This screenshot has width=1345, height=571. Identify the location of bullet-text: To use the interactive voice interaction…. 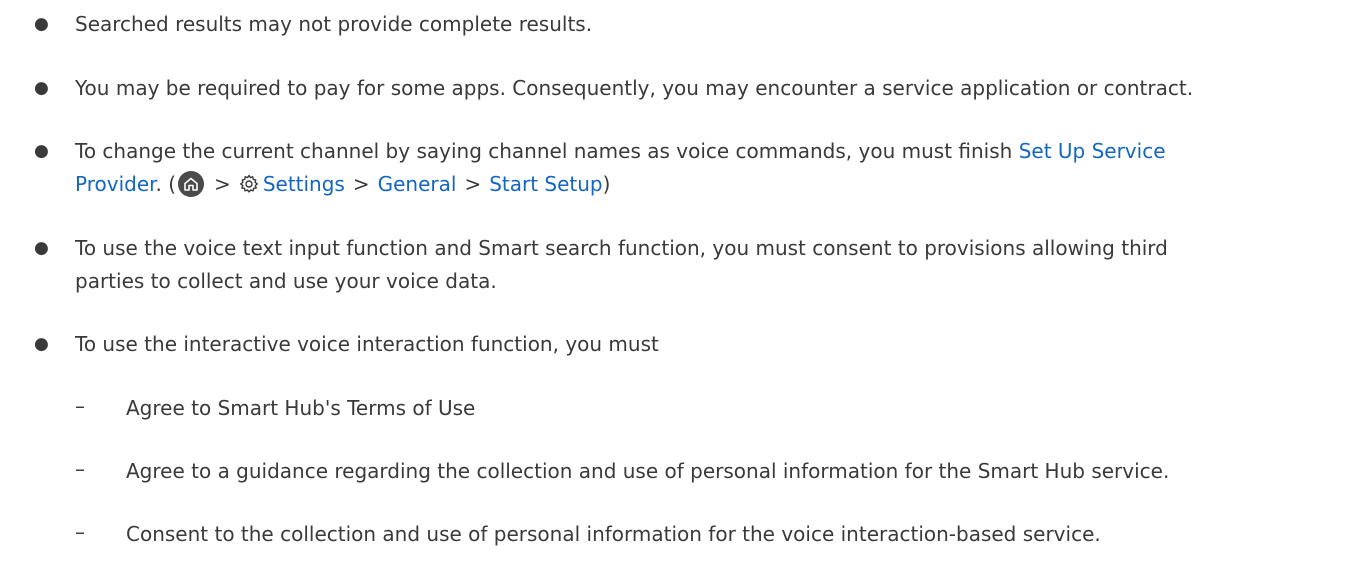
(367, 344).